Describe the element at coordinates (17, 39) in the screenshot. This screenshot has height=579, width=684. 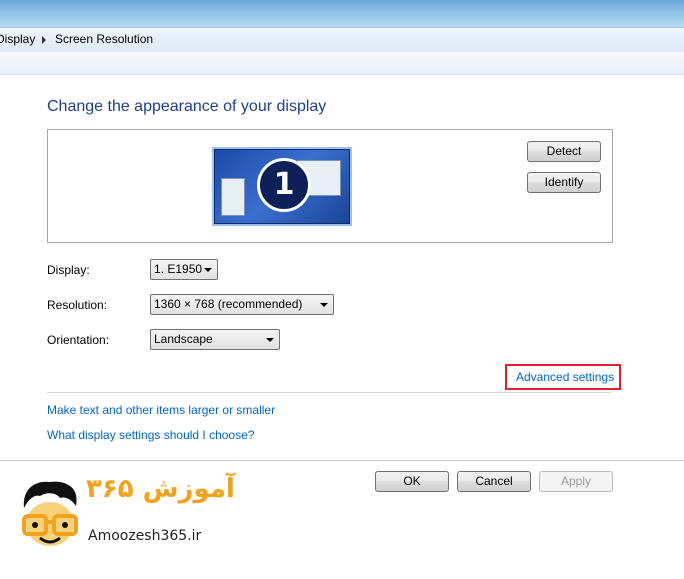
I see `breadcrumb-display: Display` at that location.